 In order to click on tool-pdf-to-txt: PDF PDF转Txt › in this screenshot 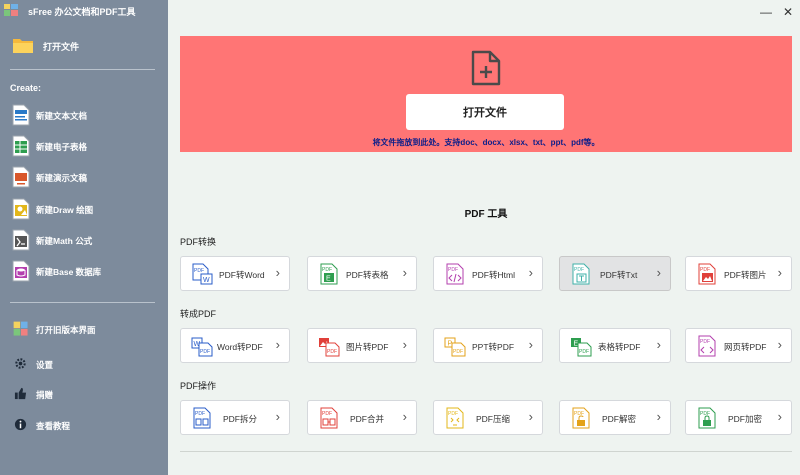, I will do `click(615, 273)`.